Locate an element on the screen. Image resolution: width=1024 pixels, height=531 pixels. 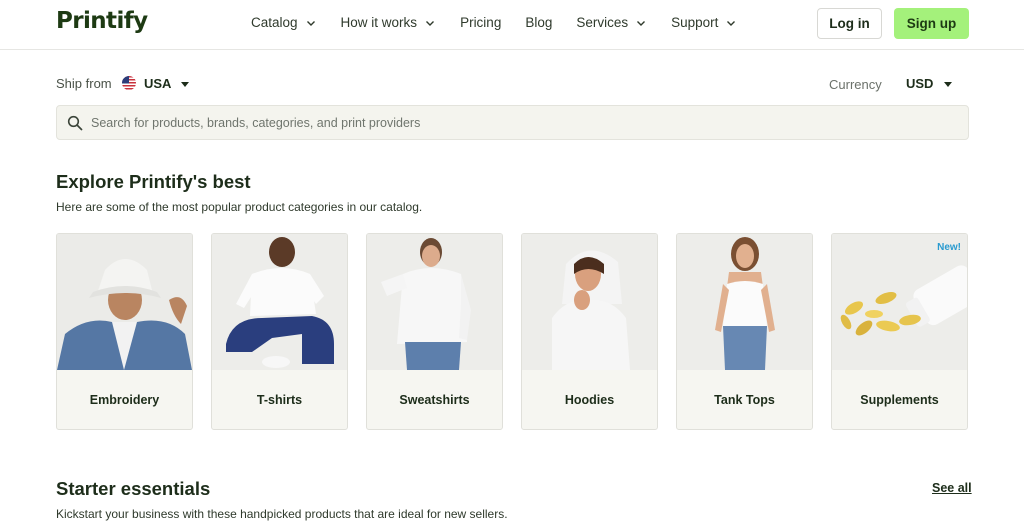
nav-catalog-label: Catalog is located at coordinates (274, 22).